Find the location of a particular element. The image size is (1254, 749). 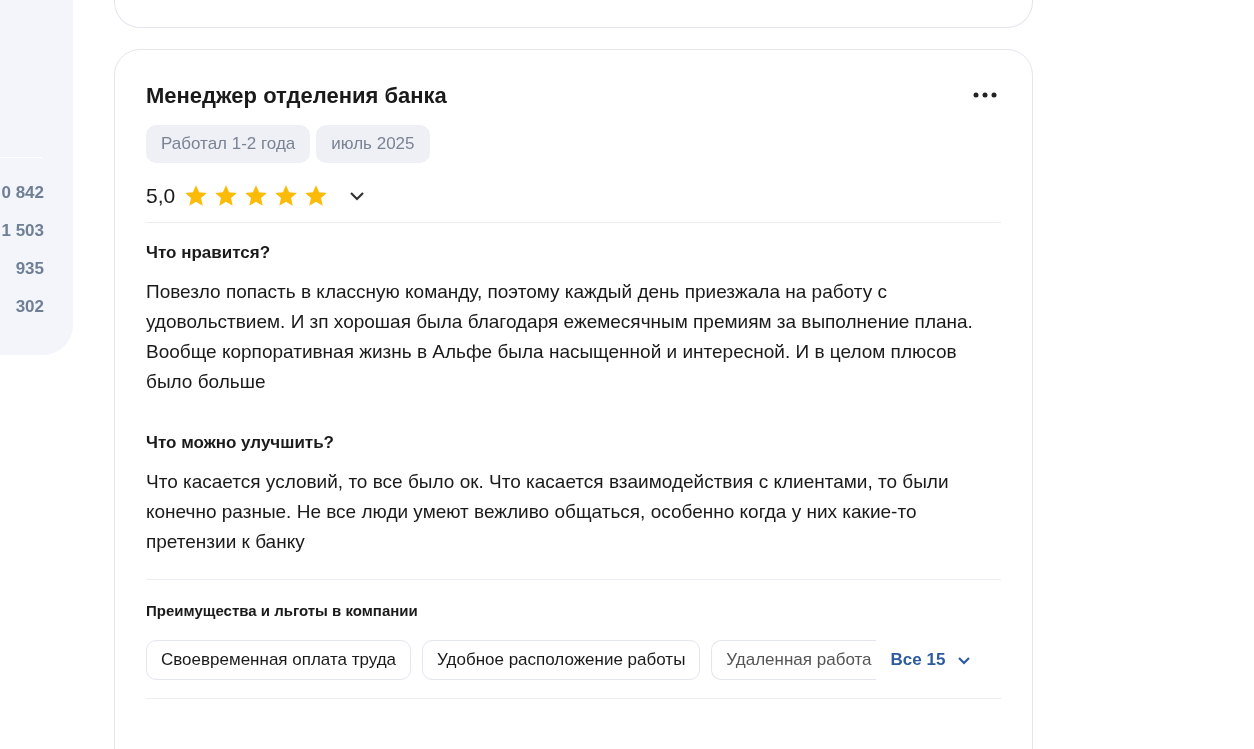

review-title: Менеджер отделения банка is located at coordinates (296, 96).